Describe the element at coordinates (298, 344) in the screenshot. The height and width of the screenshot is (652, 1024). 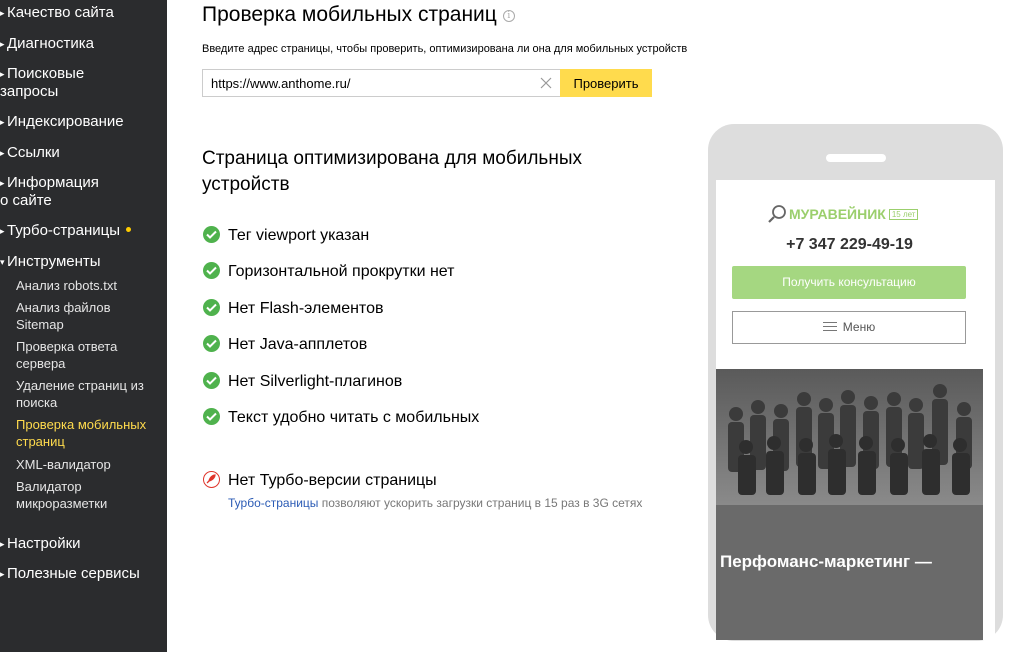
I see `check-item-label: Нет Java-апплетов` at that location.